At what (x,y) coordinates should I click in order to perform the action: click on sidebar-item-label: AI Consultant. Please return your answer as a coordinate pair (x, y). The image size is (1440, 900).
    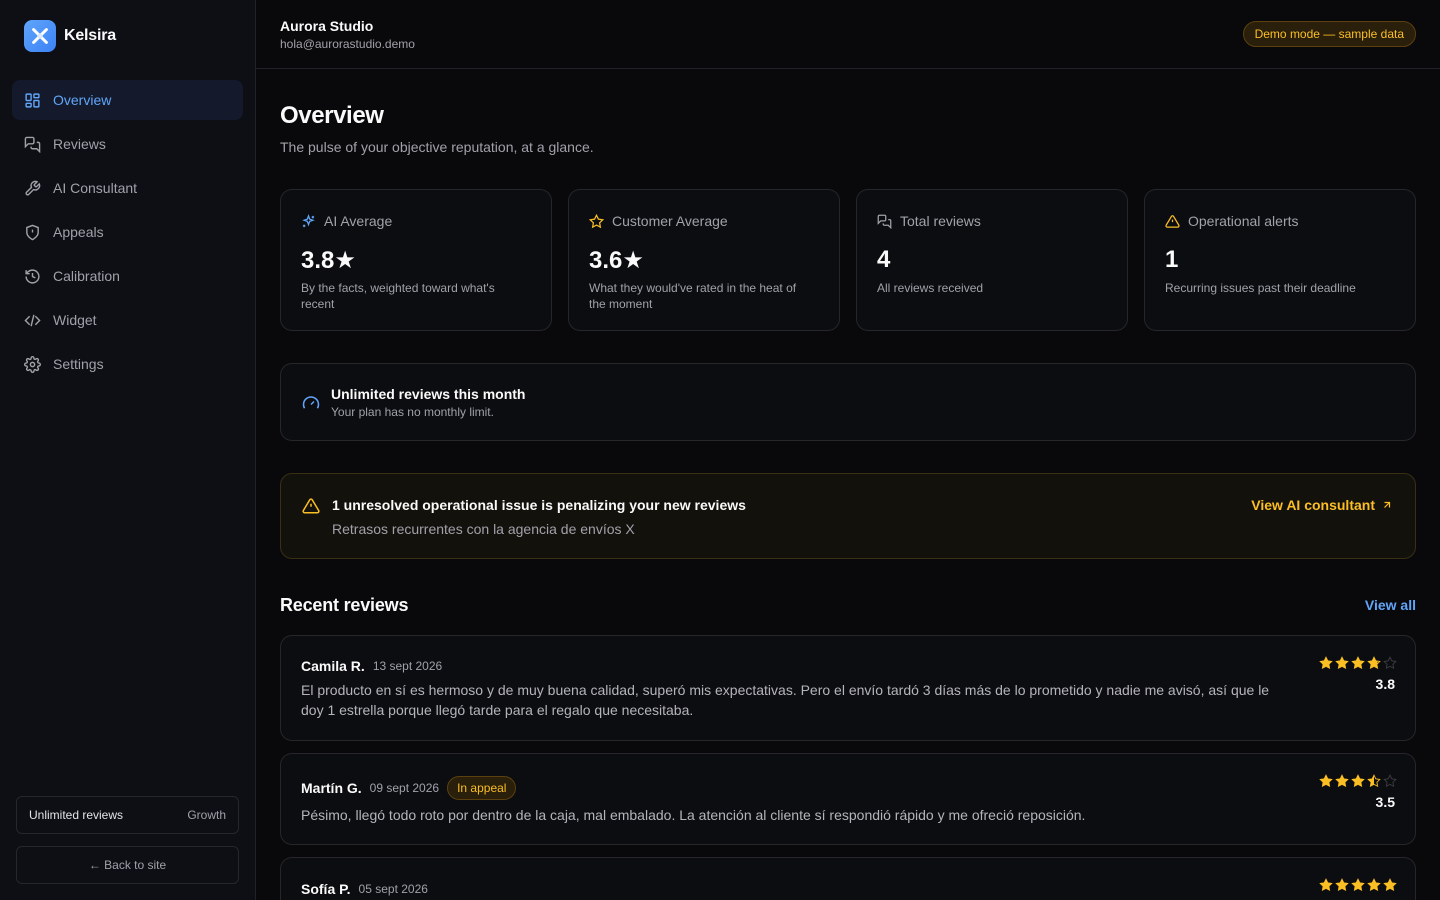
    Looking at the image, I should click on (95, 188).